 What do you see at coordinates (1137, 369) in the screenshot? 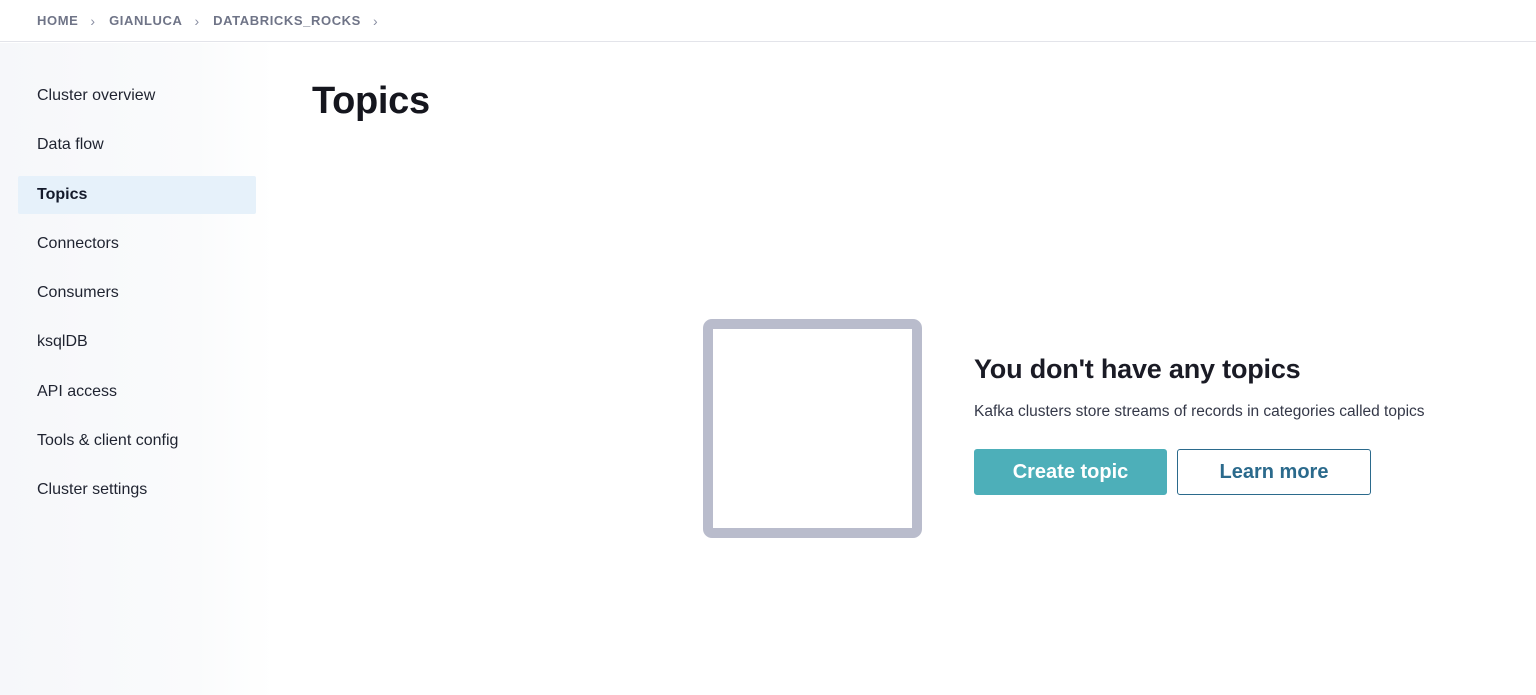
I see `empty-state-heading: You don't have any topics` at bounding box center [1137, 369].